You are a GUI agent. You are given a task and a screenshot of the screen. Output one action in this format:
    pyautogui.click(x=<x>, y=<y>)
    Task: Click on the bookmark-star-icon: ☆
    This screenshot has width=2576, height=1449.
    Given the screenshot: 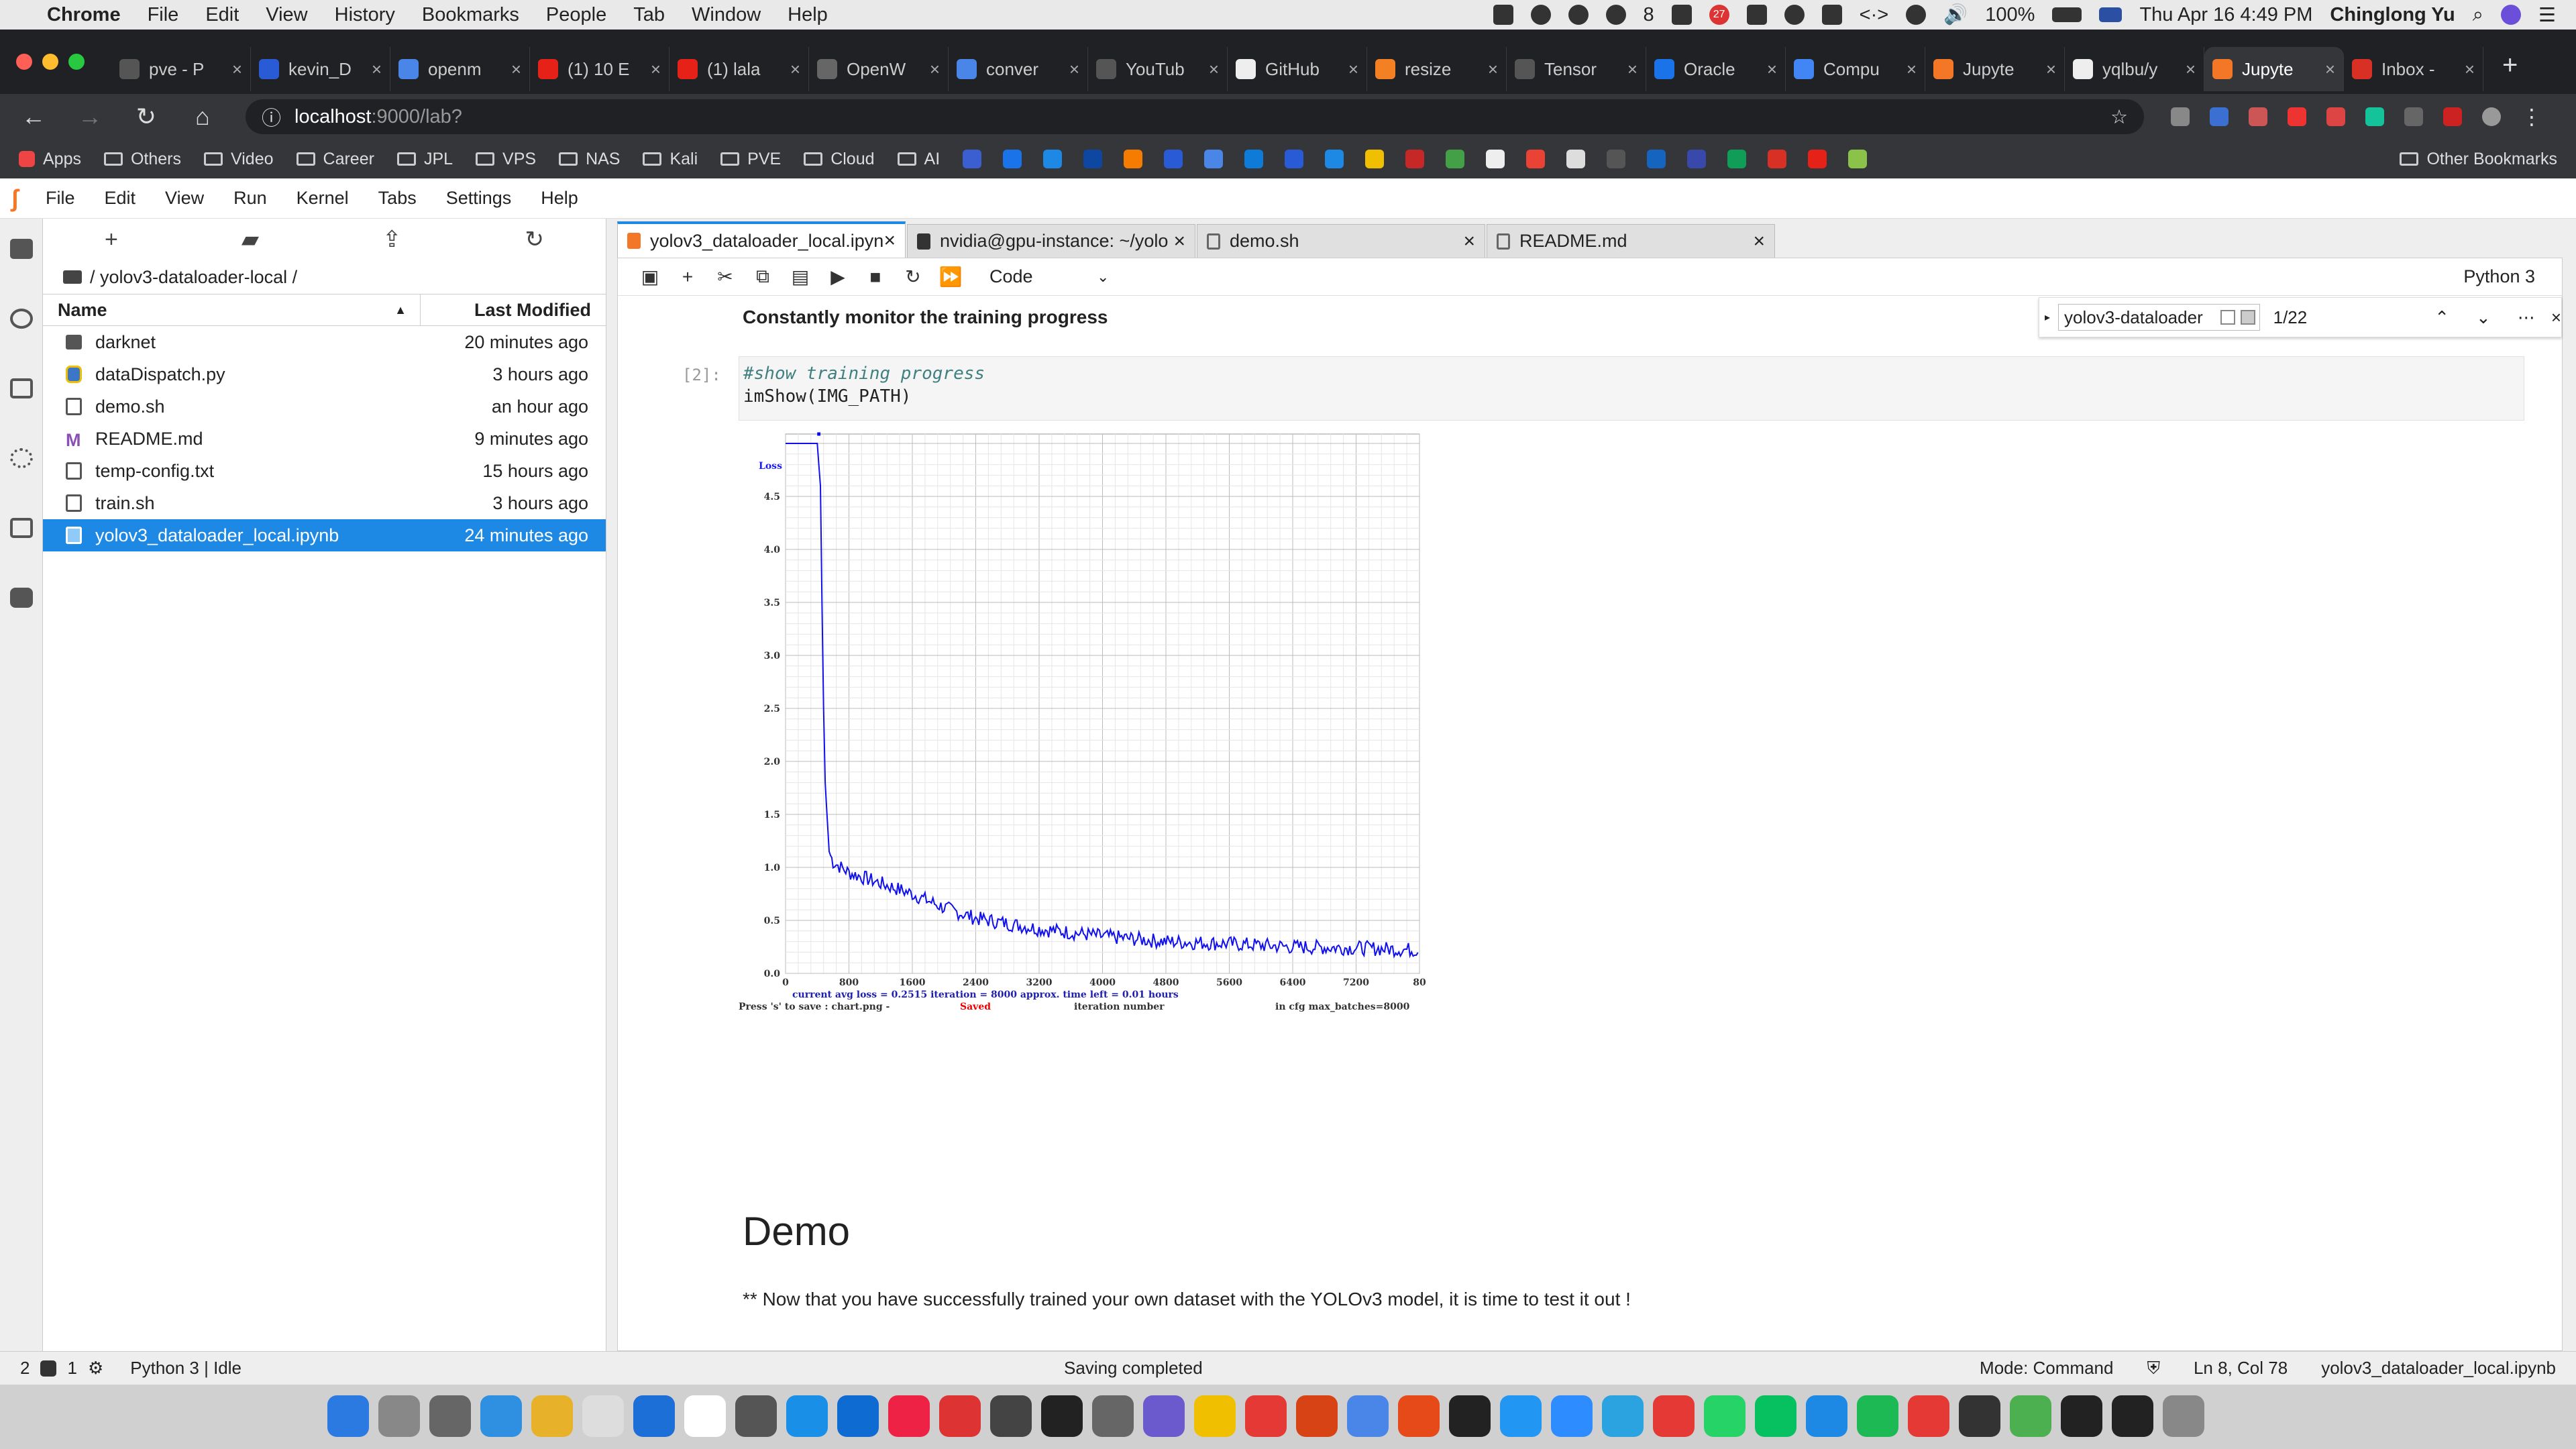 What is the action you would take?
    pyautogui.click(x=2119, y=117)
    